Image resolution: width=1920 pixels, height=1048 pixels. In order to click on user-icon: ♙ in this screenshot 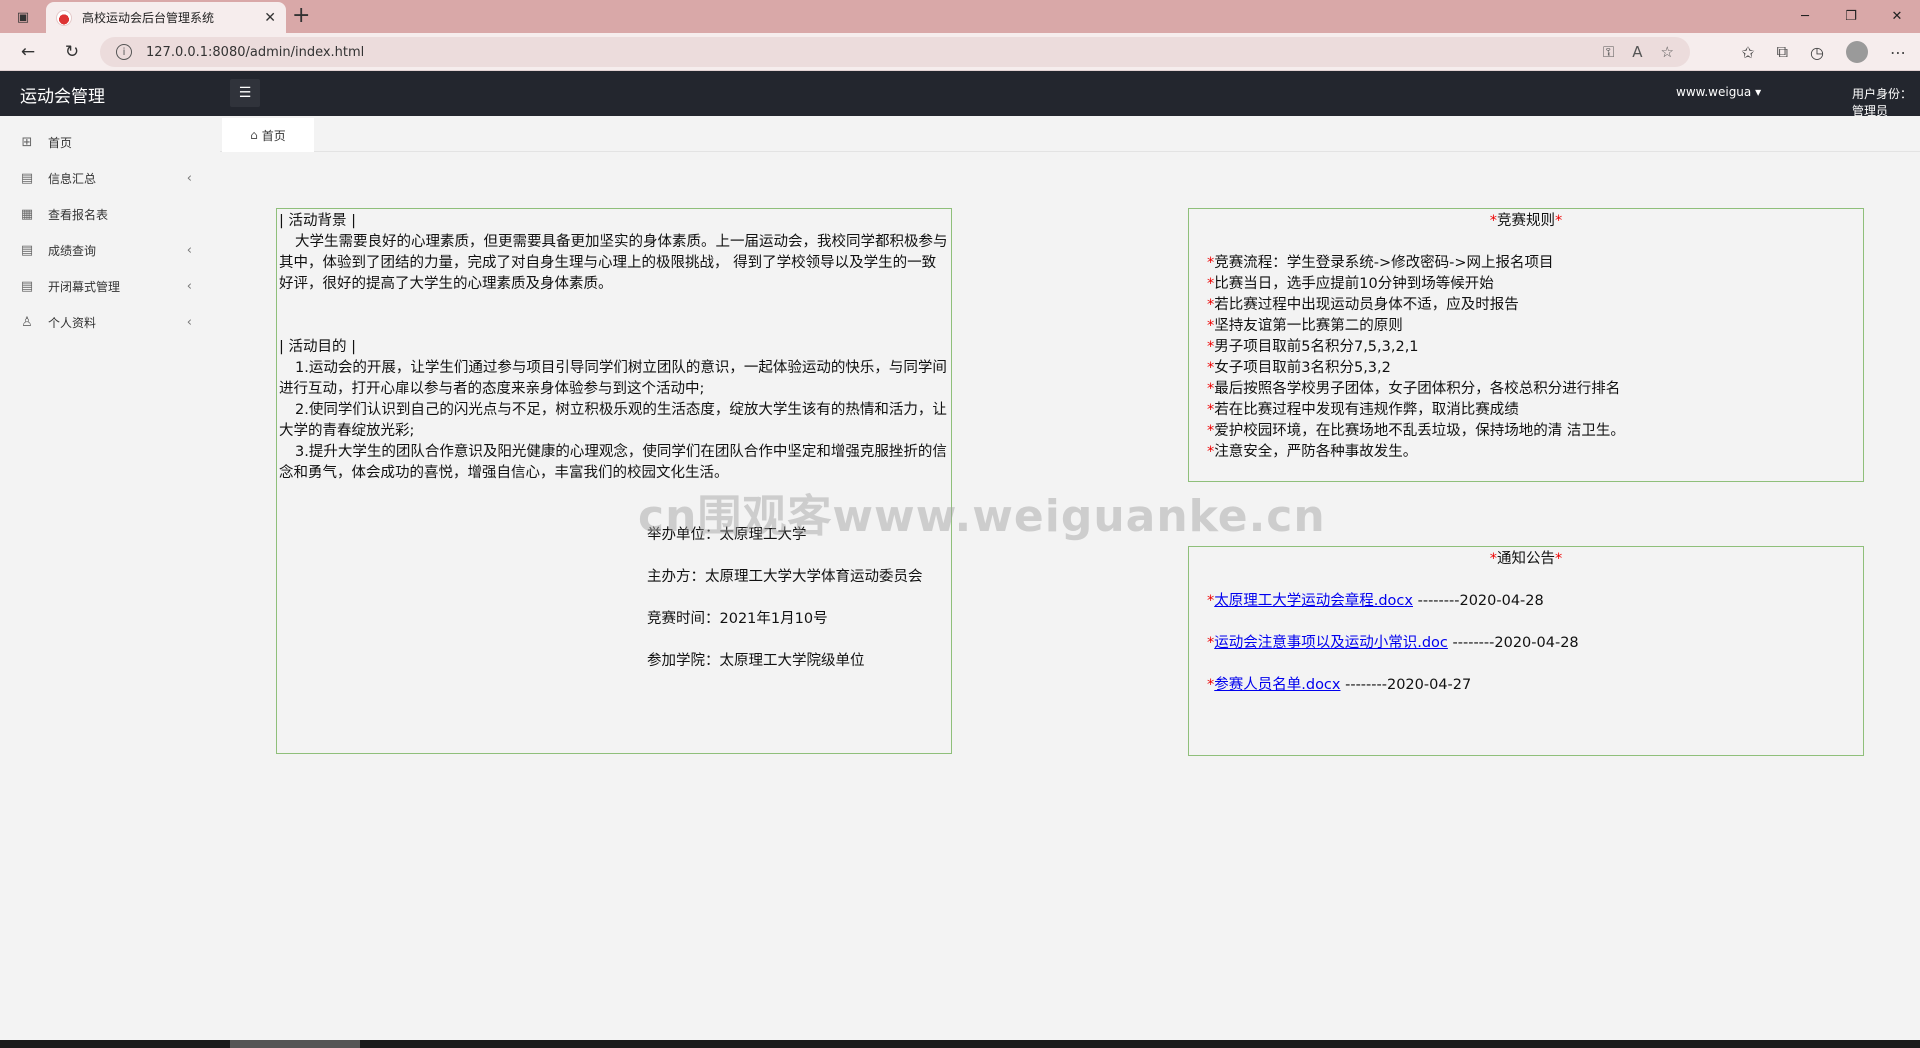, I will do `click(27, 322)`.